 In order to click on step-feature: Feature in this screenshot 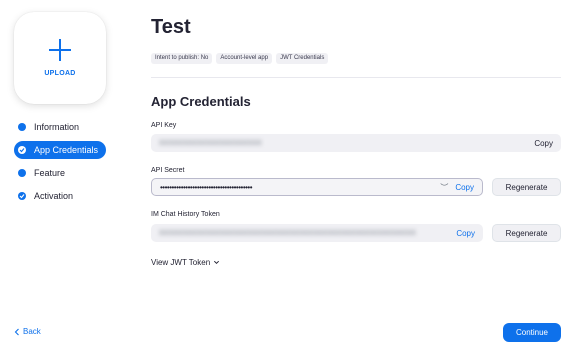, I will do `click(60, 173)`.